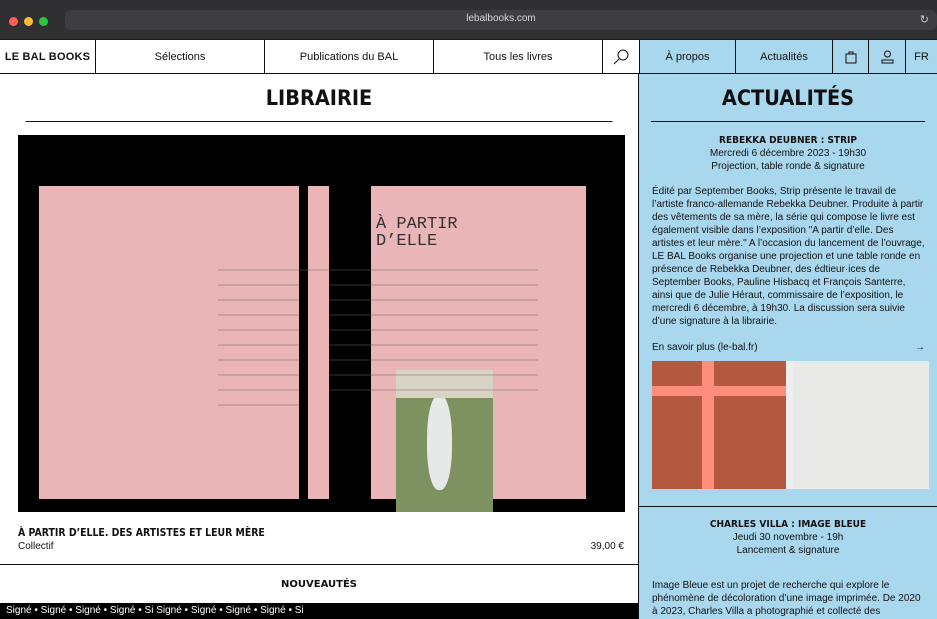 The image size is (937, 619). What do you see at coordinates (788, 98) in the screenshot?
I see `news-heading: ACTUALITÉS` at bounding box center [788, 98].